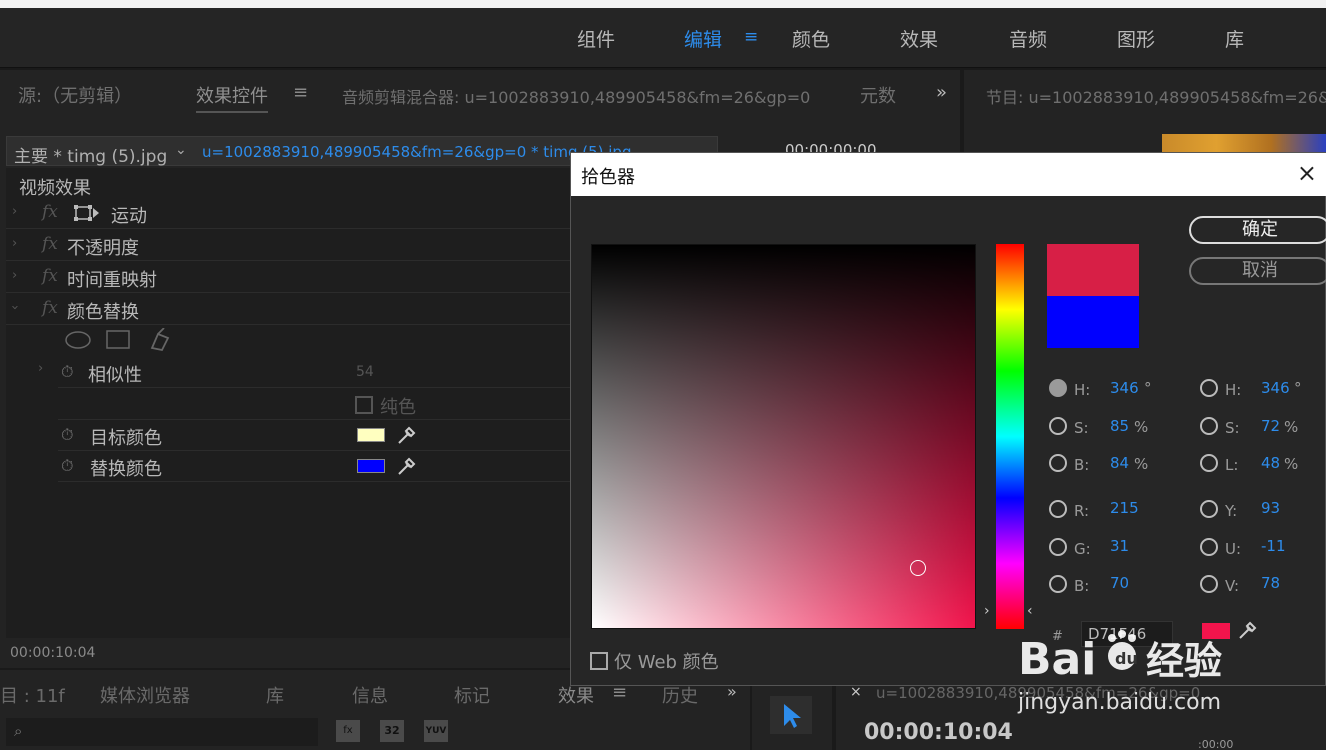 The width and height of the screenshot is (1326, 750). Describe the element at coordinates (1270, 508) in the screenshot. I see `yuv-y-value: 93` at that location.